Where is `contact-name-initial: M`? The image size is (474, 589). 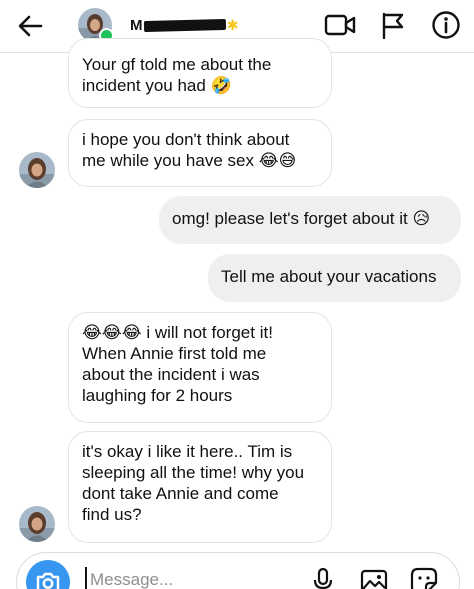 contact-name-initial: M is located at coordinates (136, 25).